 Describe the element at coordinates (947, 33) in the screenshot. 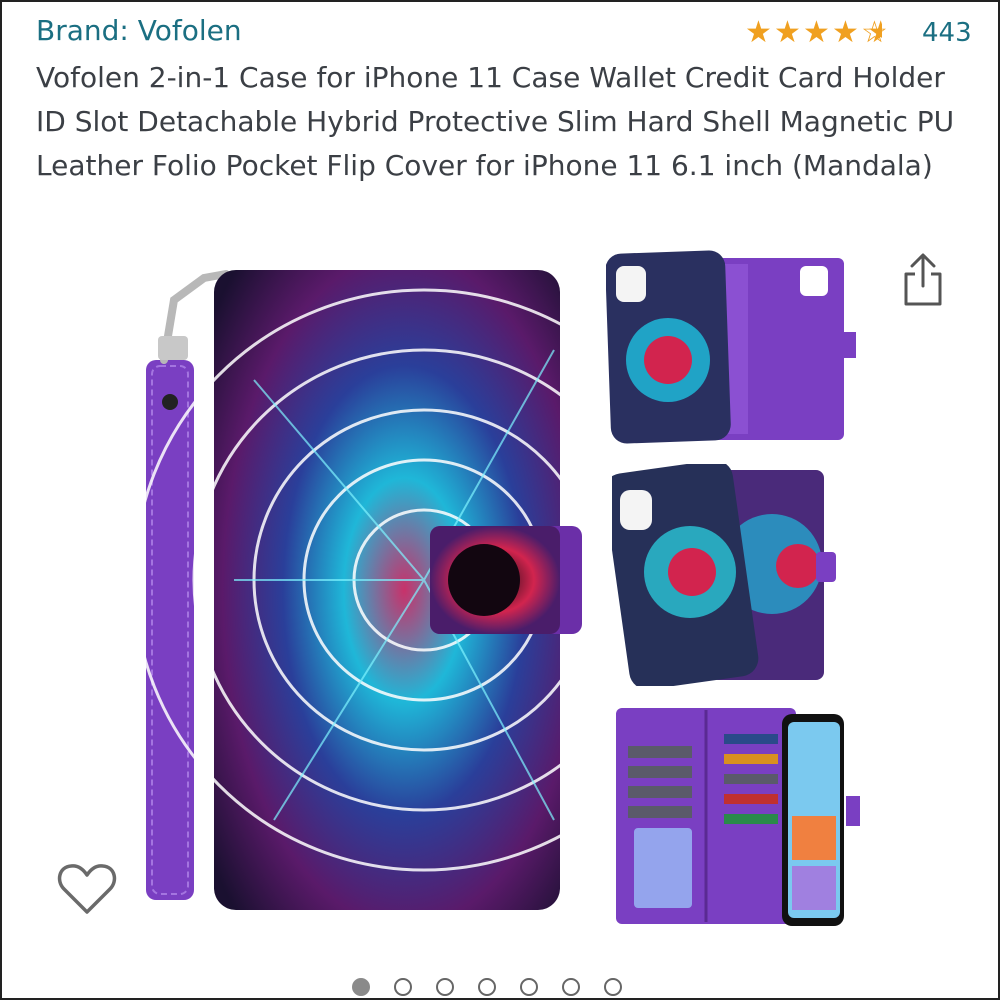

I see `review-count: 443` at that location.